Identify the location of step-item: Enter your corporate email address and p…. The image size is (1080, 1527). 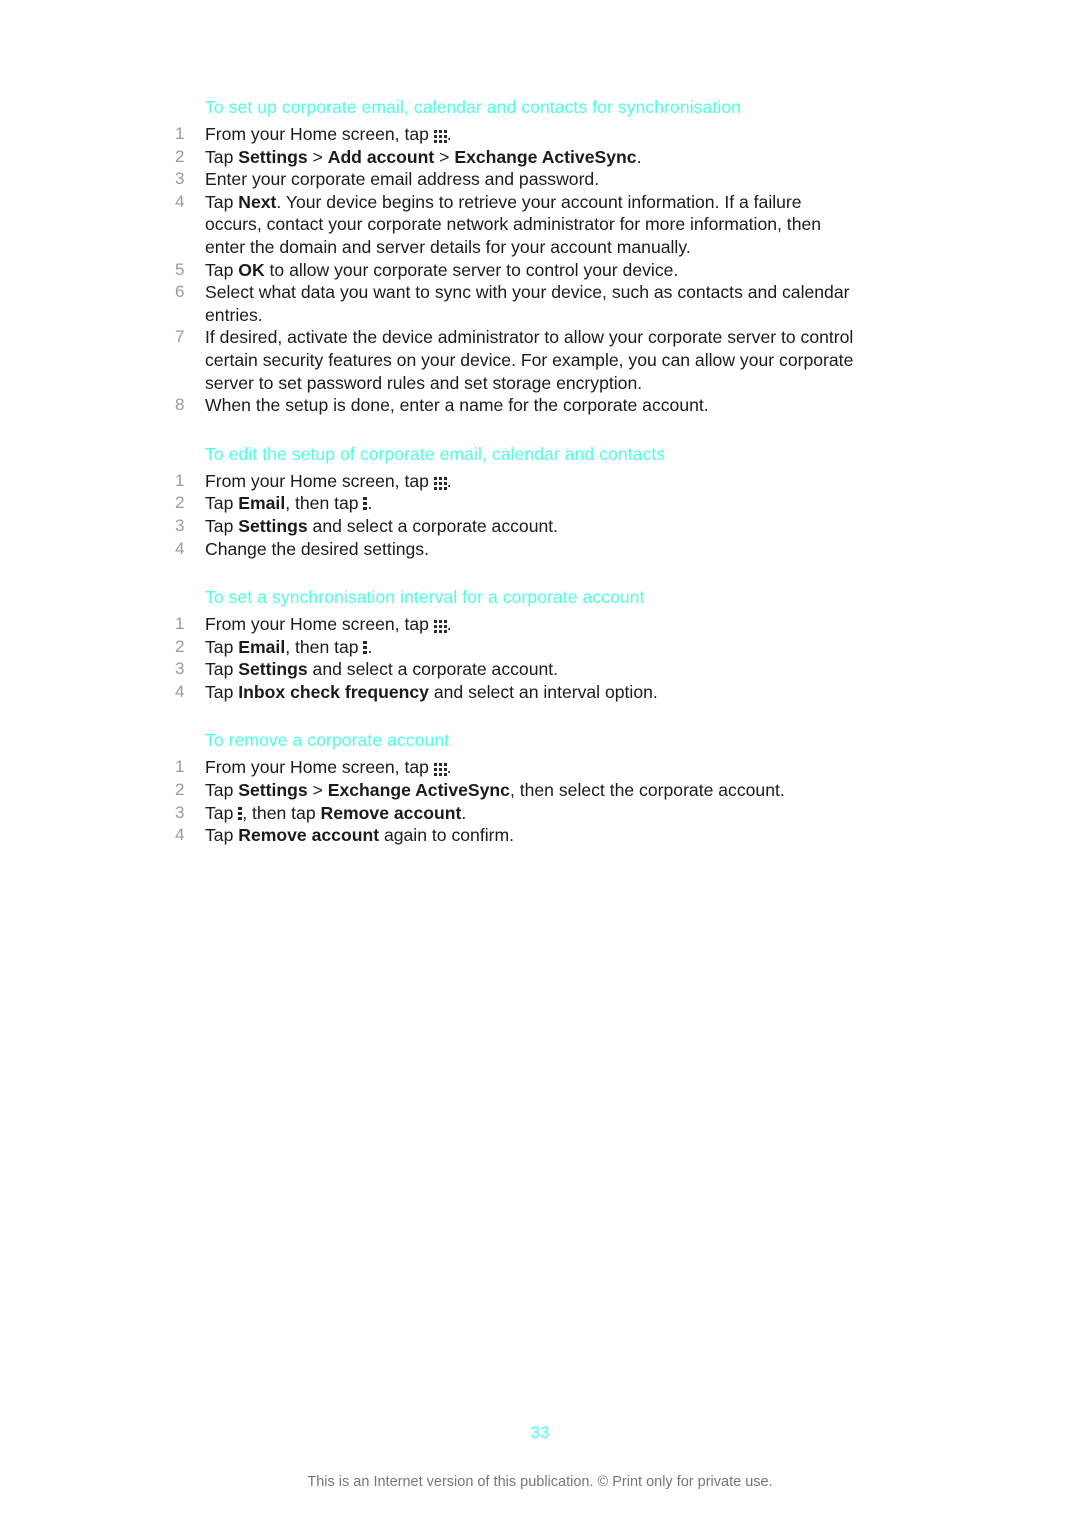
(515, 179).